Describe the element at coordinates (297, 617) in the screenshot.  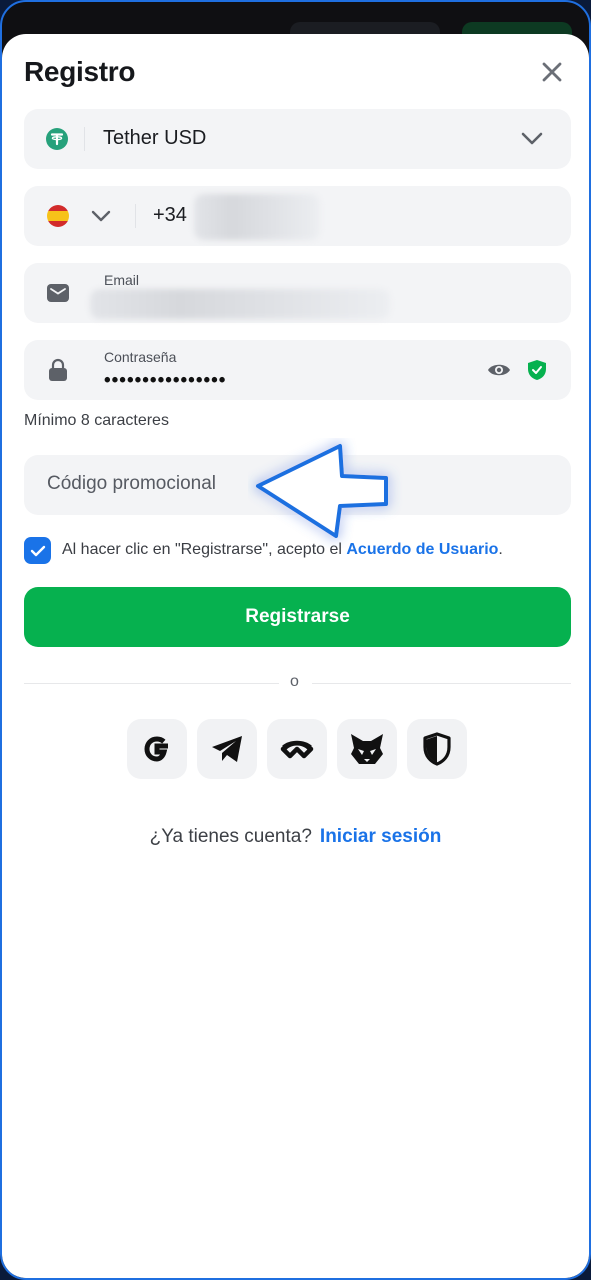
I see `register-button: Registrarse` at that location.